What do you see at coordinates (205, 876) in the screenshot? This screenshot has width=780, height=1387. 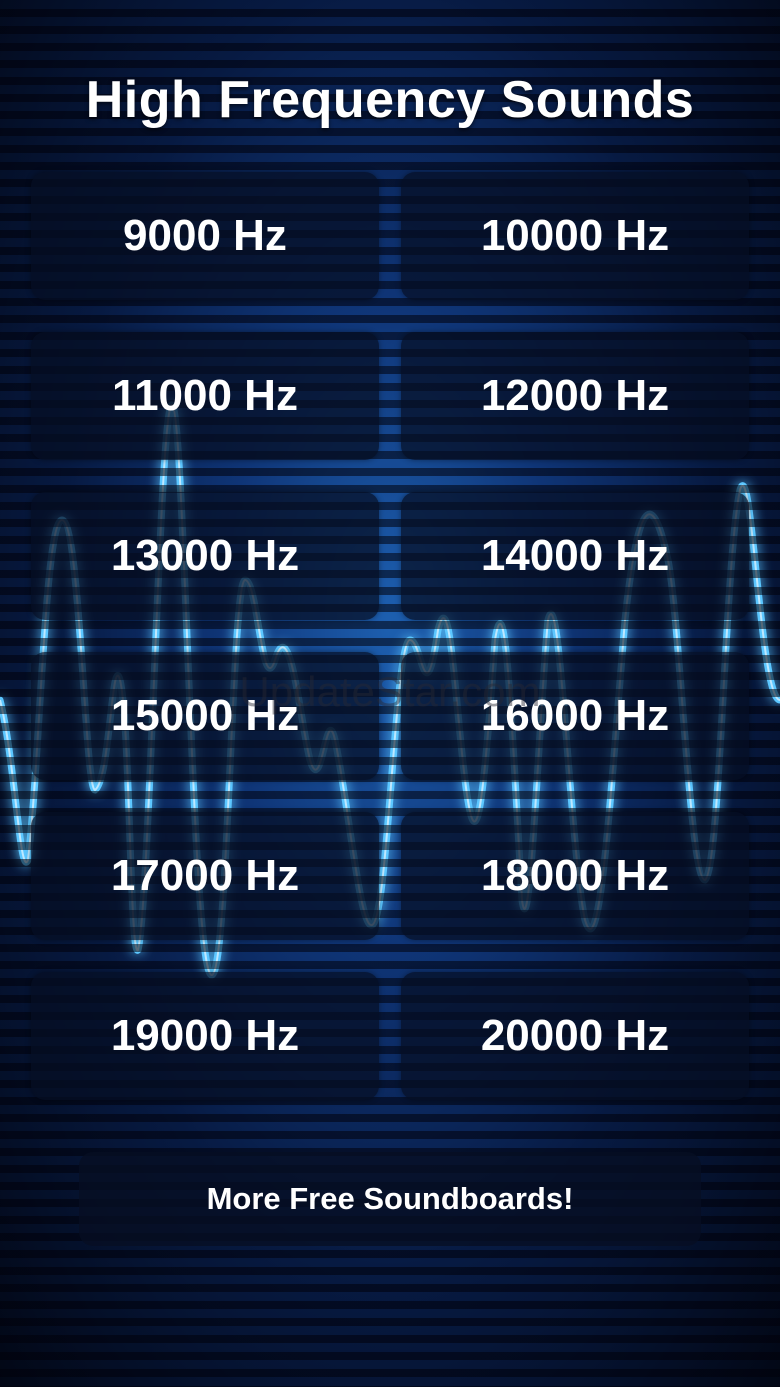 I see `sound-button-17000: 17000 Hz` at bounding box center [205, 876].